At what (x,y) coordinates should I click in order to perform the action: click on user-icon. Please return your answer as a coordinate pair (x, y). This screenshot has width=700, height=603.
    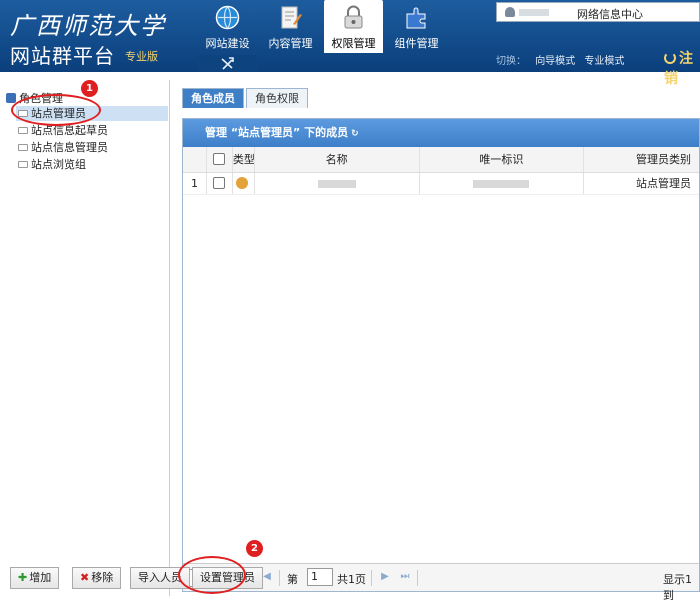
    Looking at the image, I should click on (510, 12).